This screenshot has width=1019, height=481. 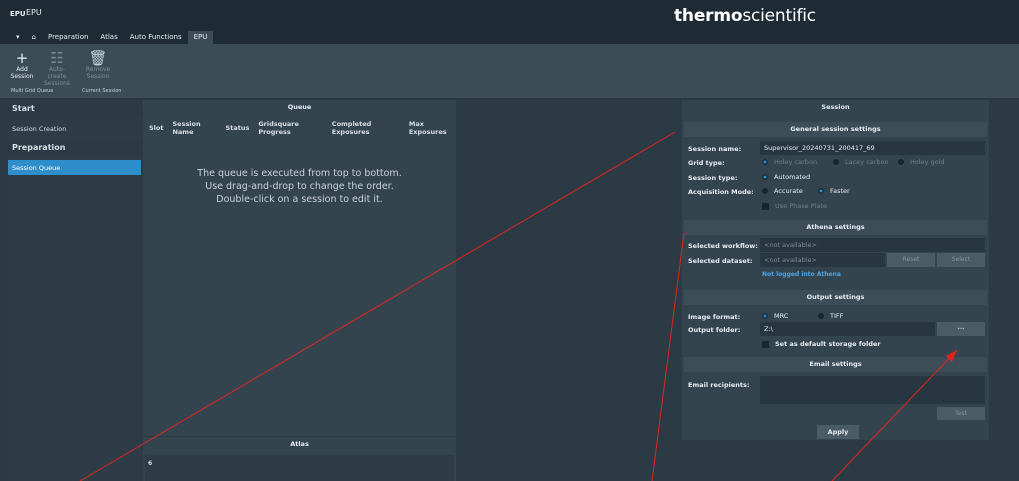 What do you see at coordinates (715, 149) in the screenshot?
I see `session-name-label: Session name:` at bounding box center [715, 149].